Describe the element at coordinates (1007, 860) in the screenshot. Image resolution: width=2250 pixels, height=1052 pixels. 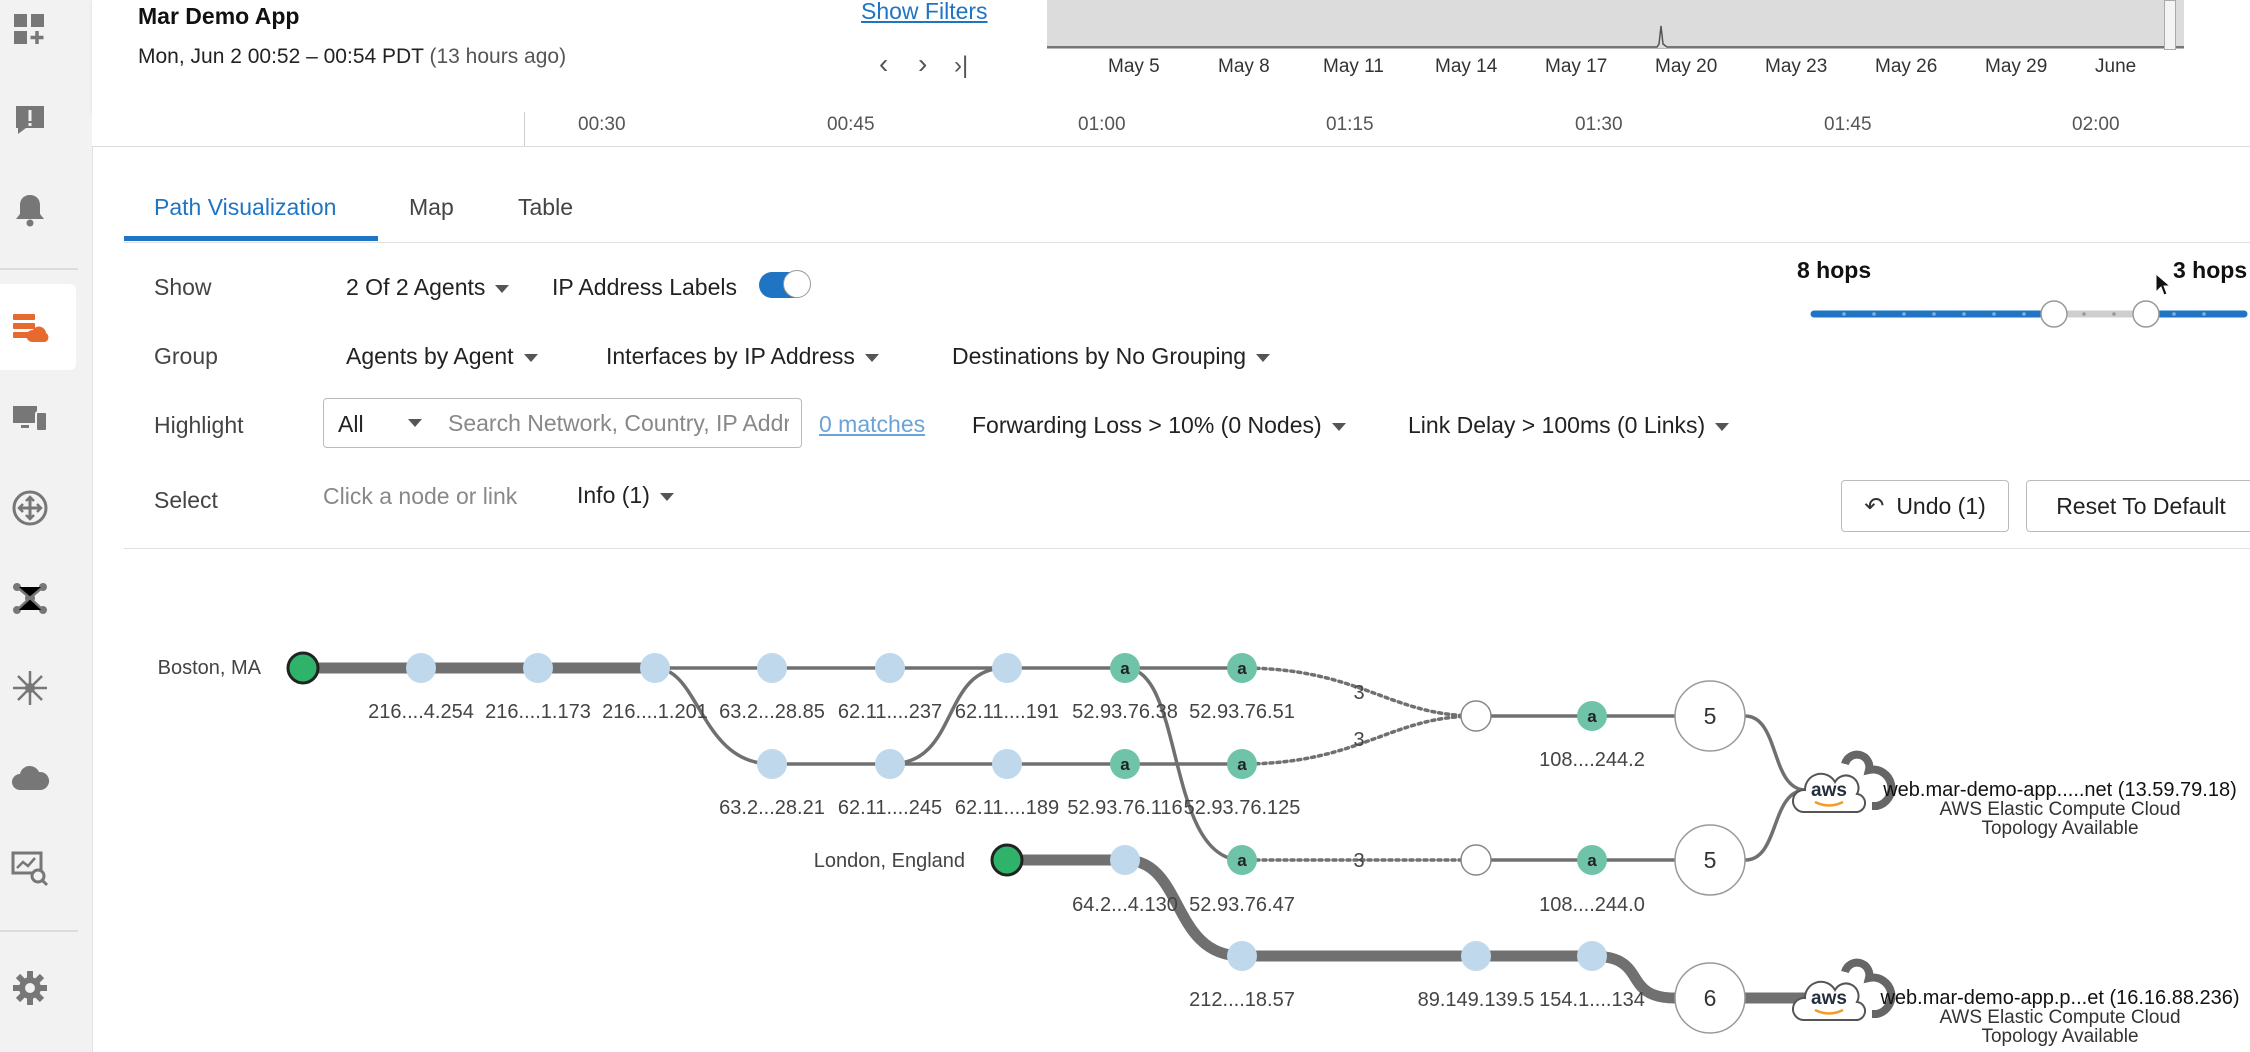
I see `agent-node-london` at that location.